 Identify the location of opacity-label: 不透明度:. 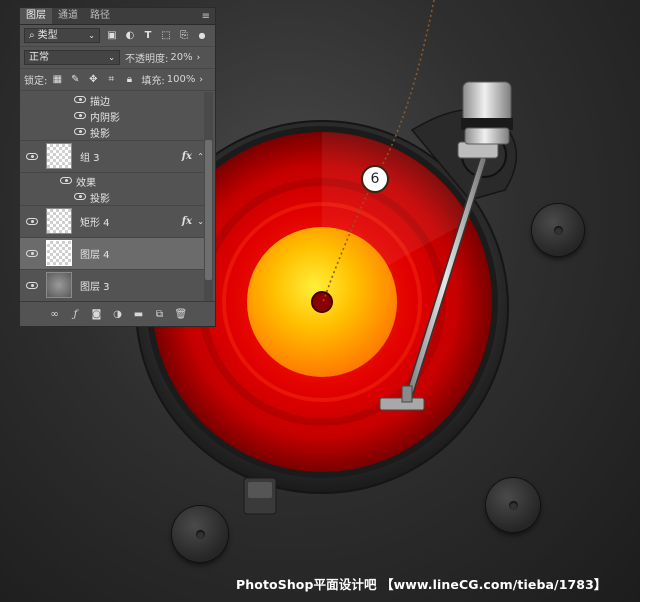
(147, 59).